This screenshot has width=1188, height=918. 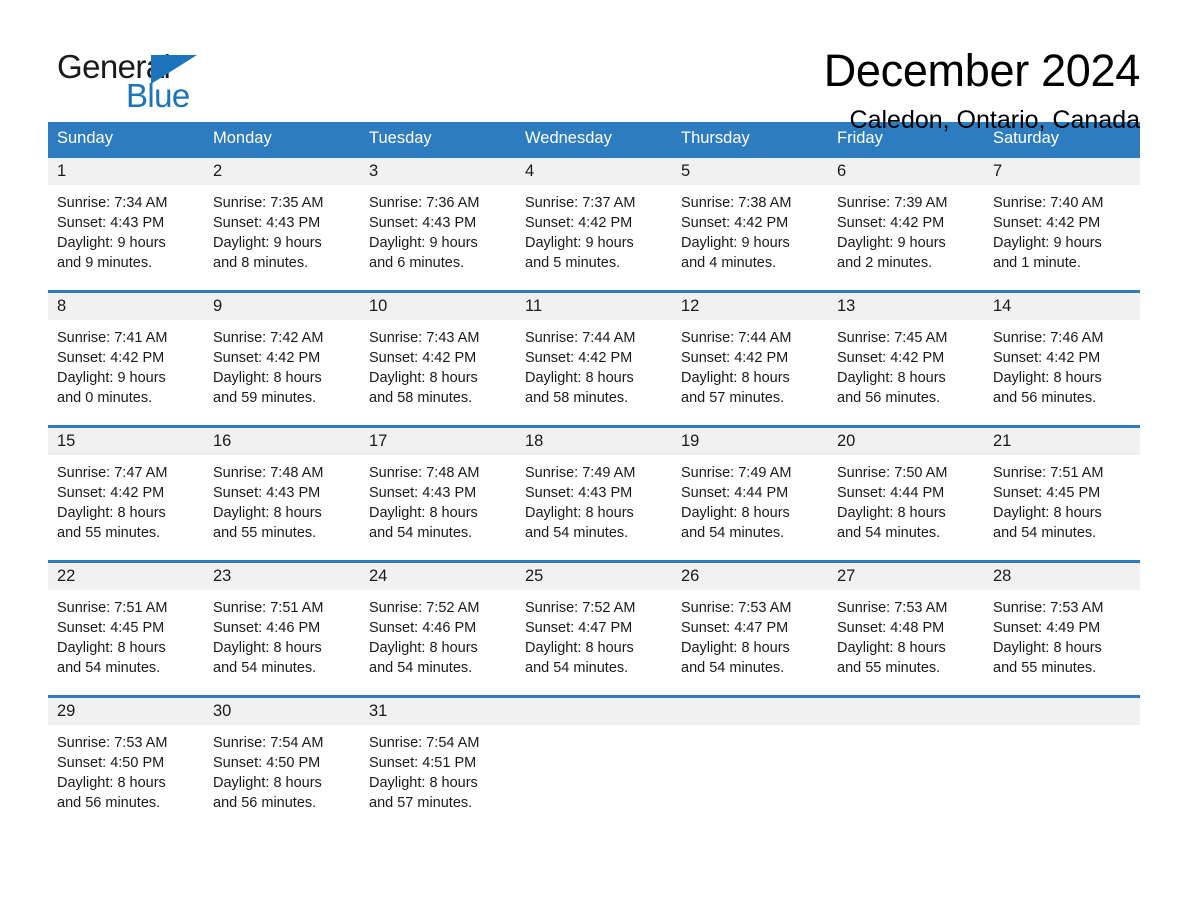 What do you see at coordinates (265, 398) in the screenshot?
I see `daylight-text-line2: and 59 minutes.` at bounding box center [265, 398].